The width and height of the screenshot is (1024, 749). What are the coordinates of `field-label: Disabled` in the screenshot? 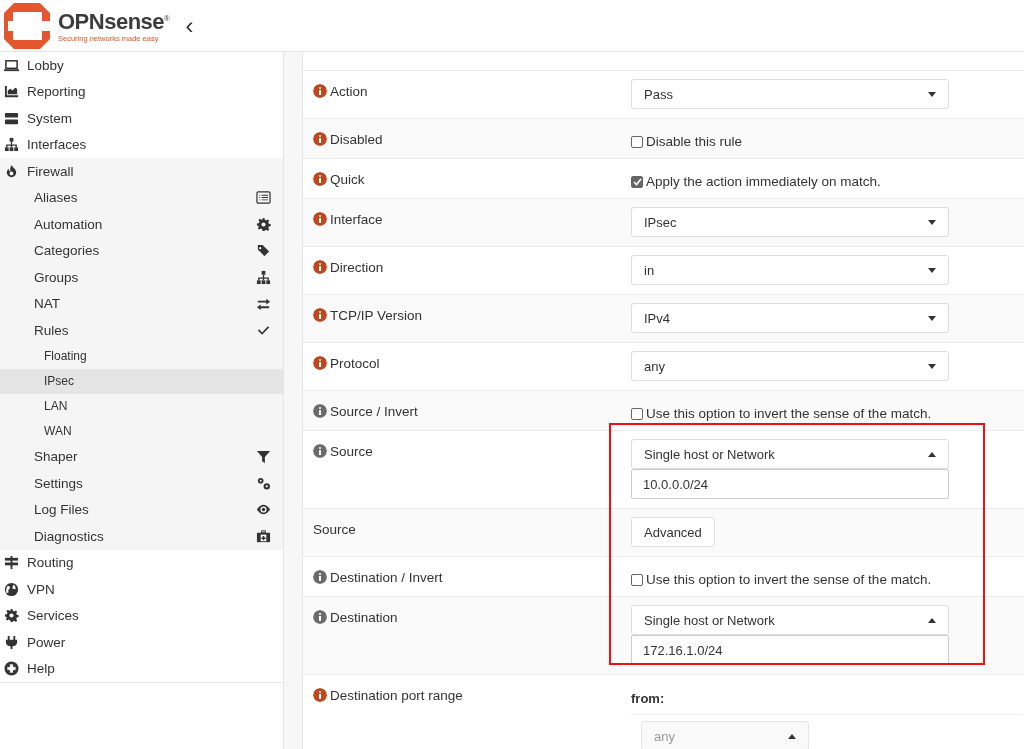 It's located at (356, 139).